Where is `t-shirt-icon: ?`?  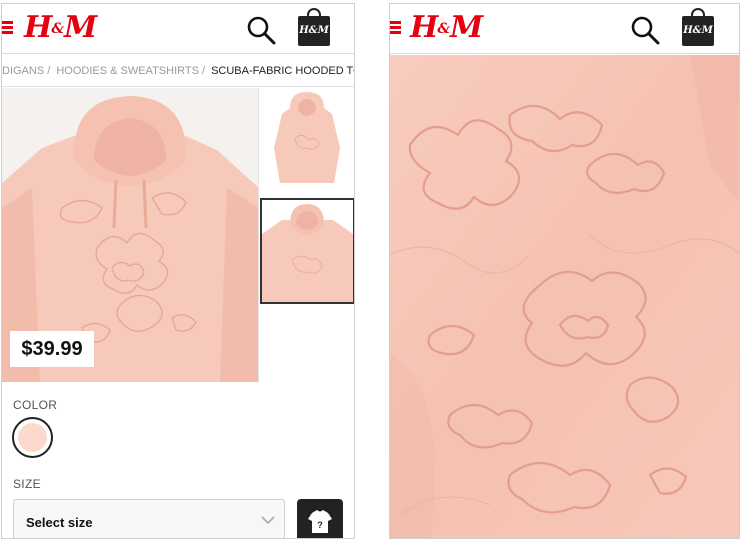
t-shirt-icon: ? is located at coordinates (320, 521).